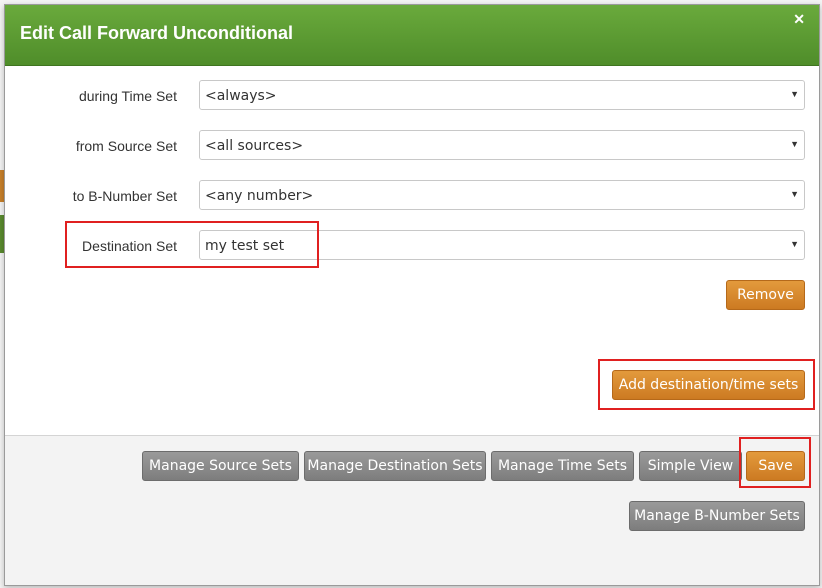  What do you see at coordinates (502, 95) in the screenshot?
I see `time-set-select: <always> ▼` at bounding box center [502, 95].